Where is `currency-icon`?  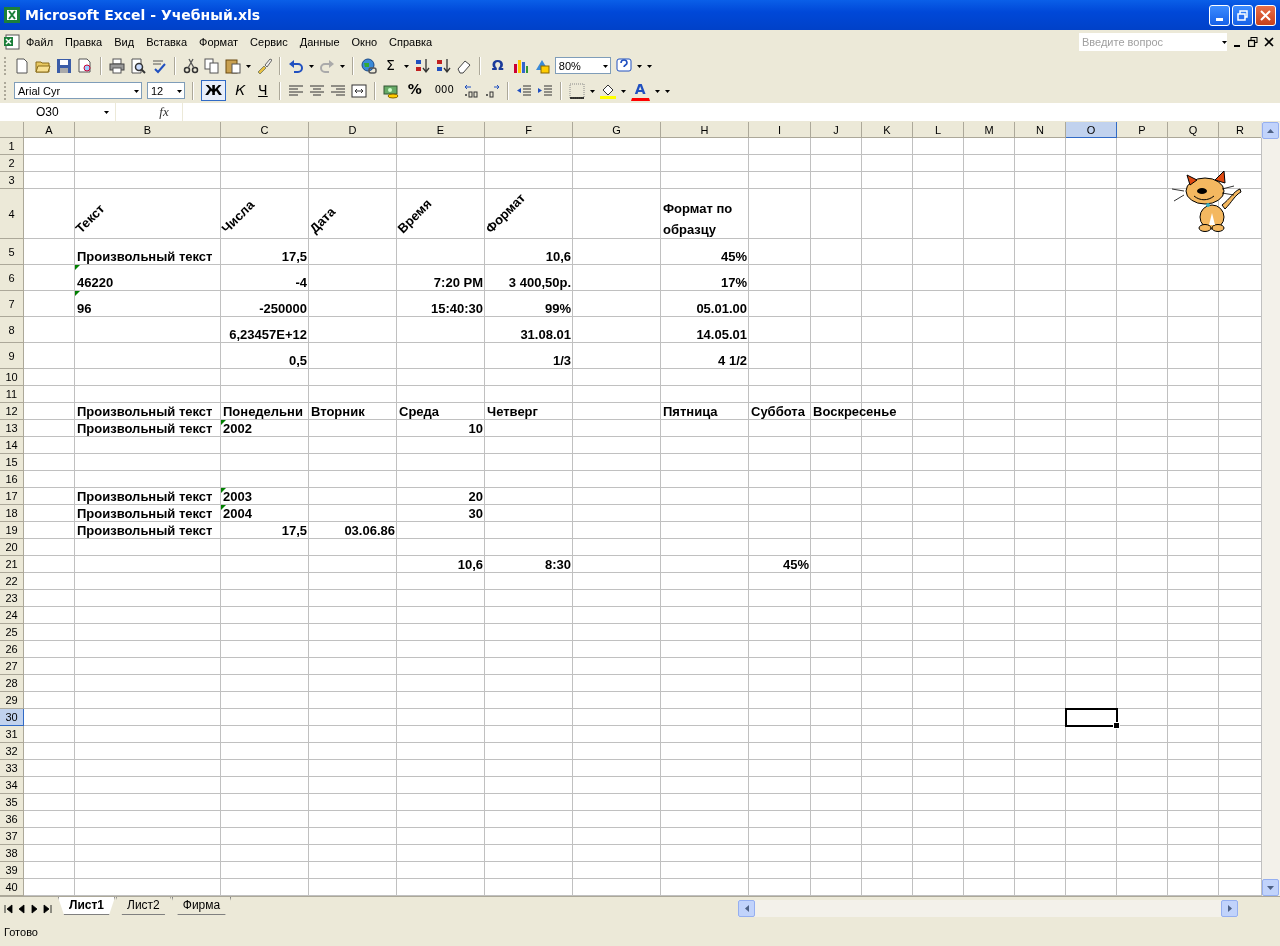 currency-icon is located at coordinates (390, 90).